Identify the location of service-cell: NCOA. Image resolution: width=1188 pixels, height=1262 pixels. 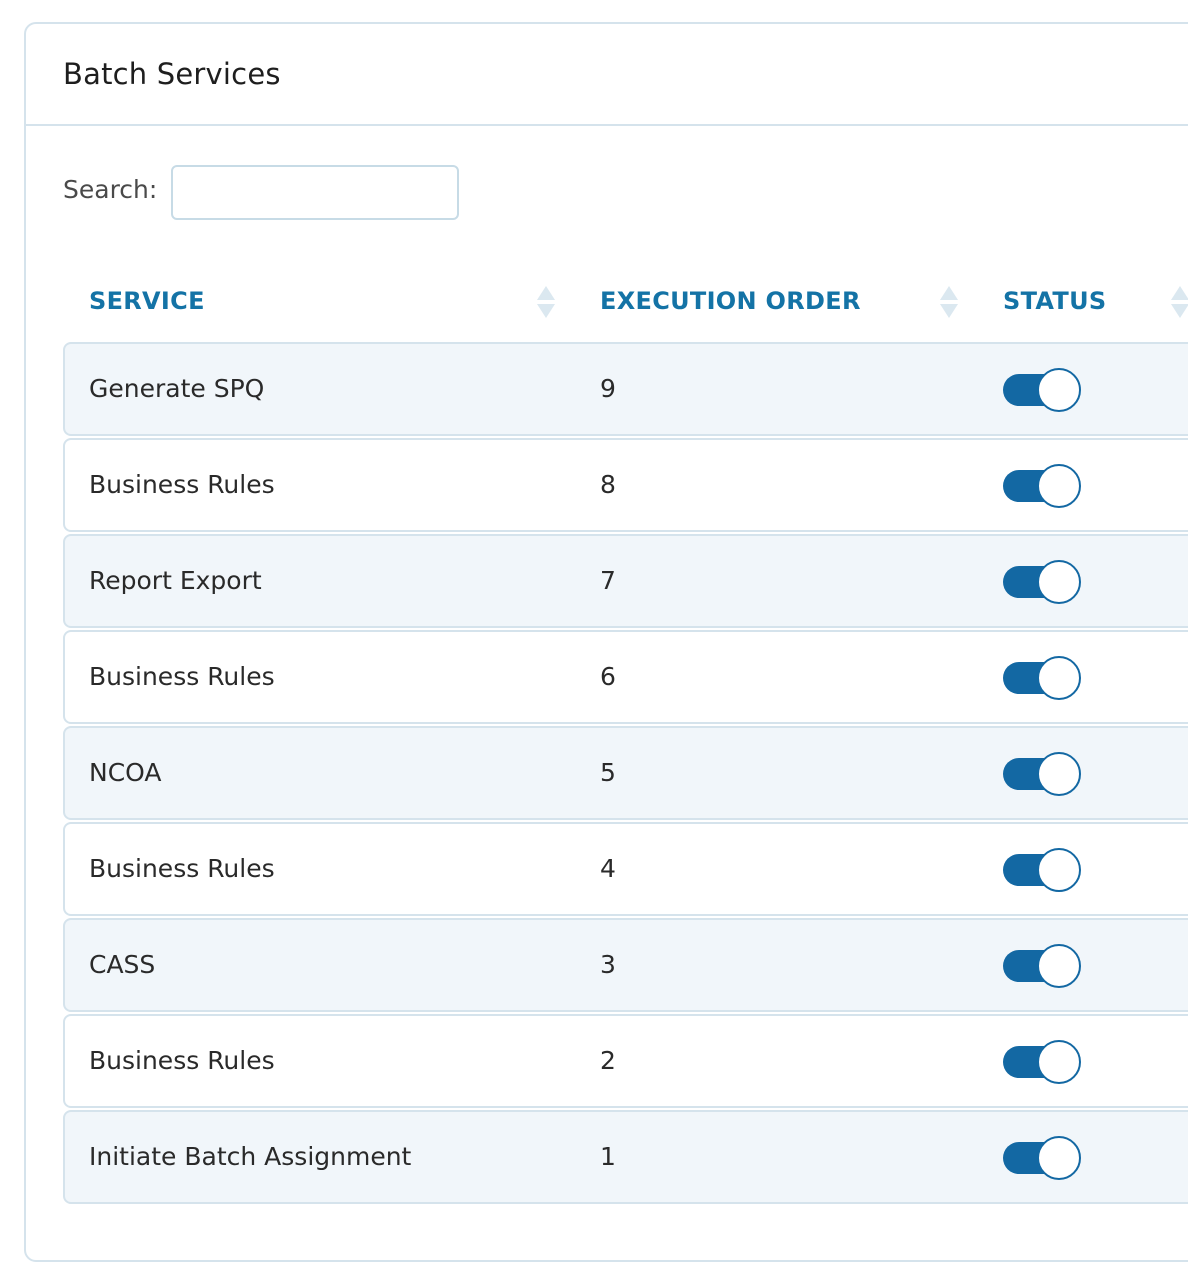
(125, 772).